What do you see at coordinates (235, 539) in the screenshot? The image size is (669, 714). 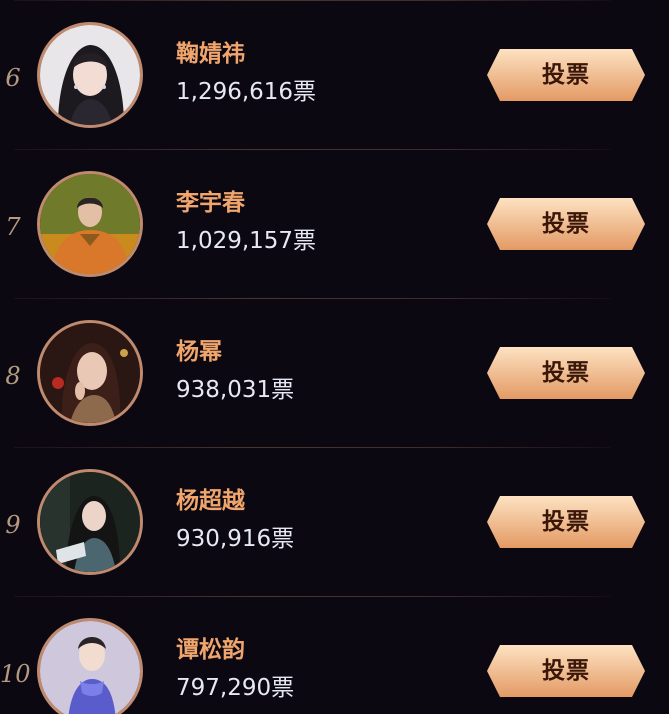 I see `vote-count: 930,916票` at bounding box center [235, 539].